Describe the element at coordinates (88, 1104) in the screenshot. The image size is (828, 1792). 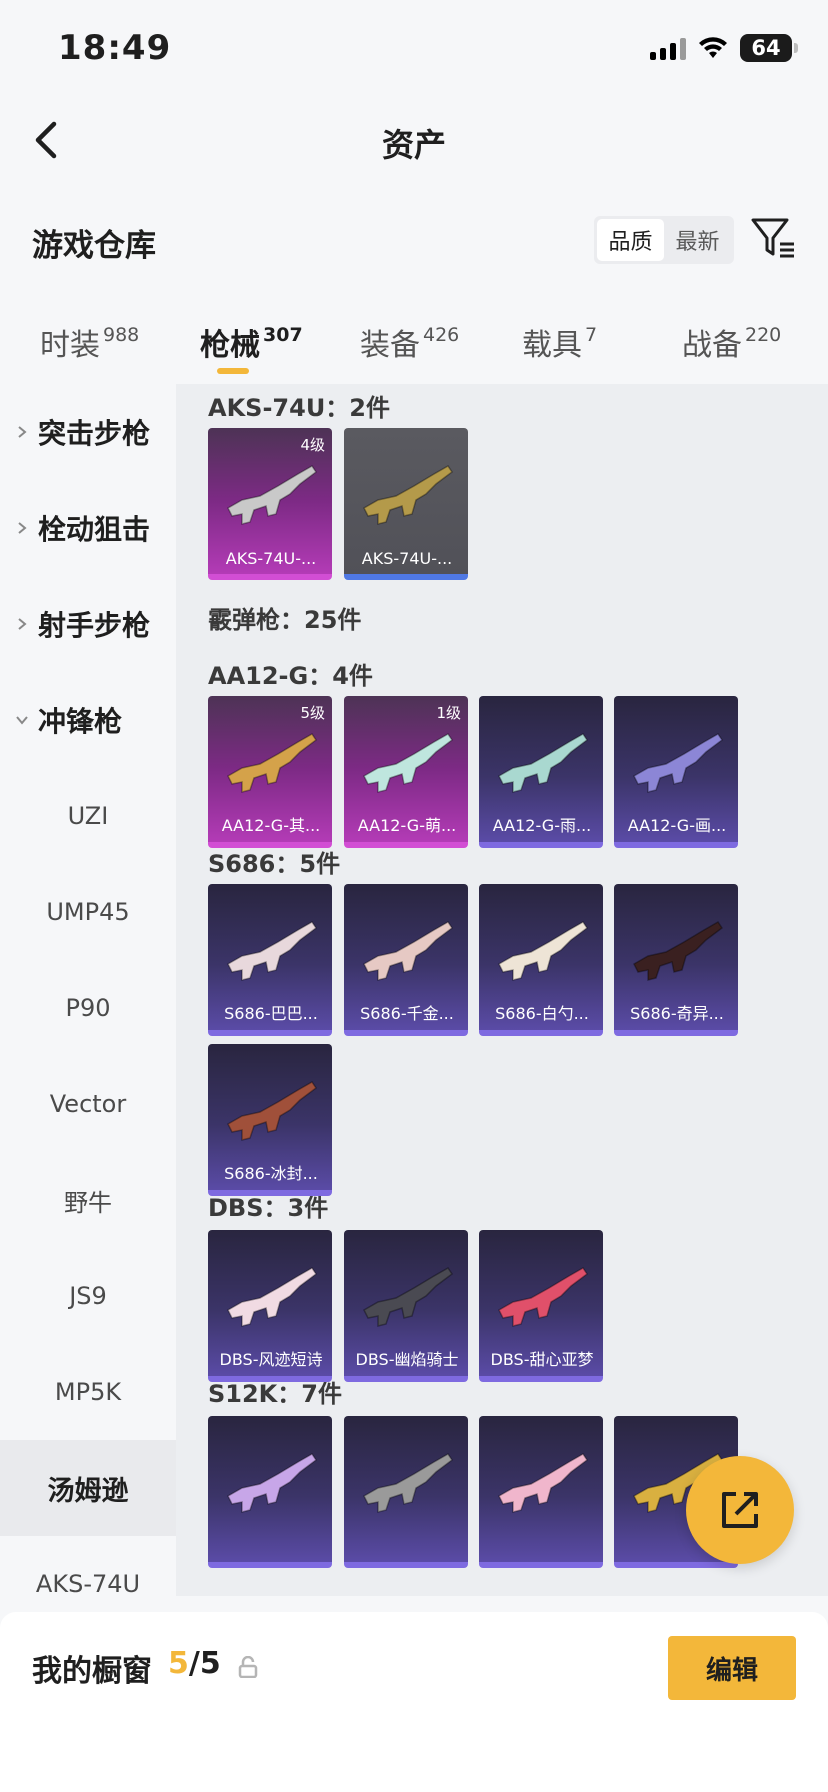
I see `sidebar-subitem-vector: Vector` at that location.